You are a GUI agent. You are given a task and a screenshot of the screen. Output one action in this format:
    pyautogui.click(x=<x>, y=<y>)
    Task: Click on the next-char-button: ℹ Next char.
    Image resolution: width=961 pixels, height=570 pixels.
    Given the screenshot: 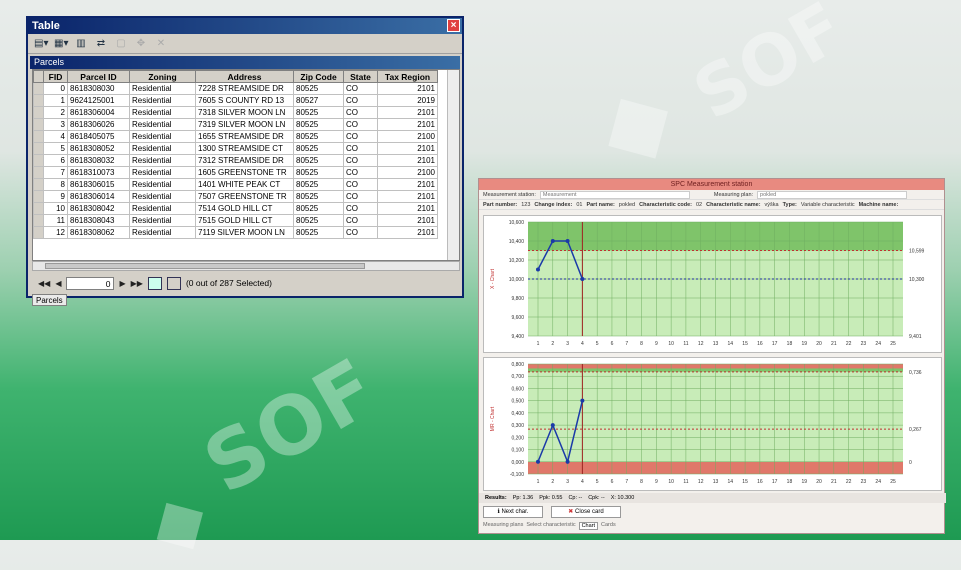 What is the action you would take?
    pyautogui.click(x=513, y=512)
    